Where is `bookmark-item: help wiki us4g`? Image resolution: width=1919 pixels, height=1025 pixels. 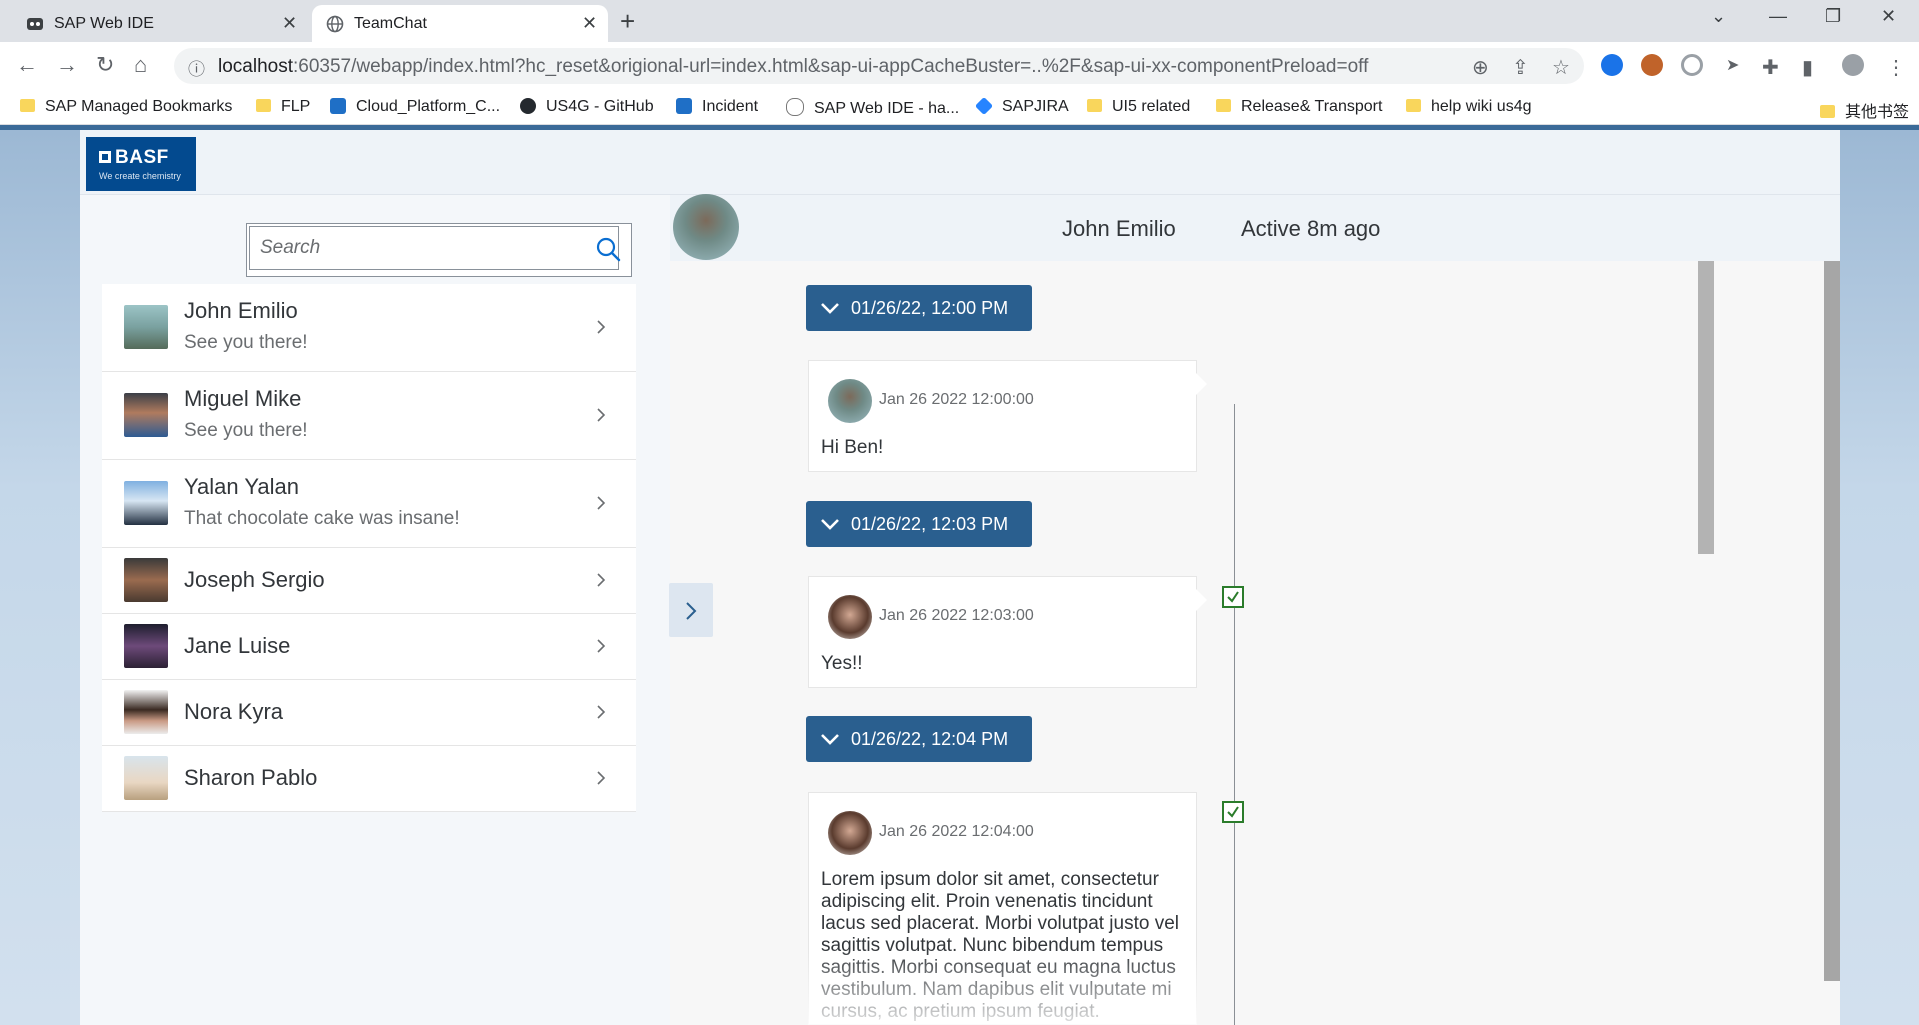 bookmark-item: help wiki us4g is located at coordinates (1469, 107).